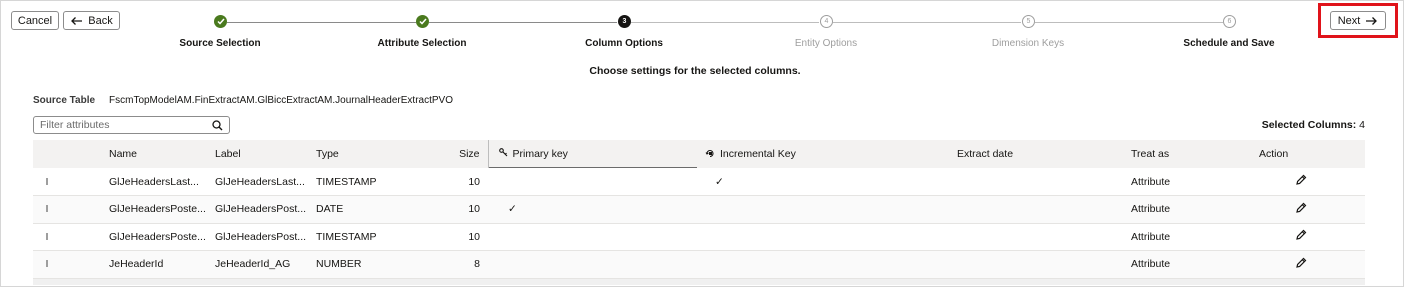 The image size is (1404, 287). What do you see at coordinates (1309, 125) in the screenshot?
I see `selected-columns-label: Selected Columns:` at bounding box center [1309, 125].